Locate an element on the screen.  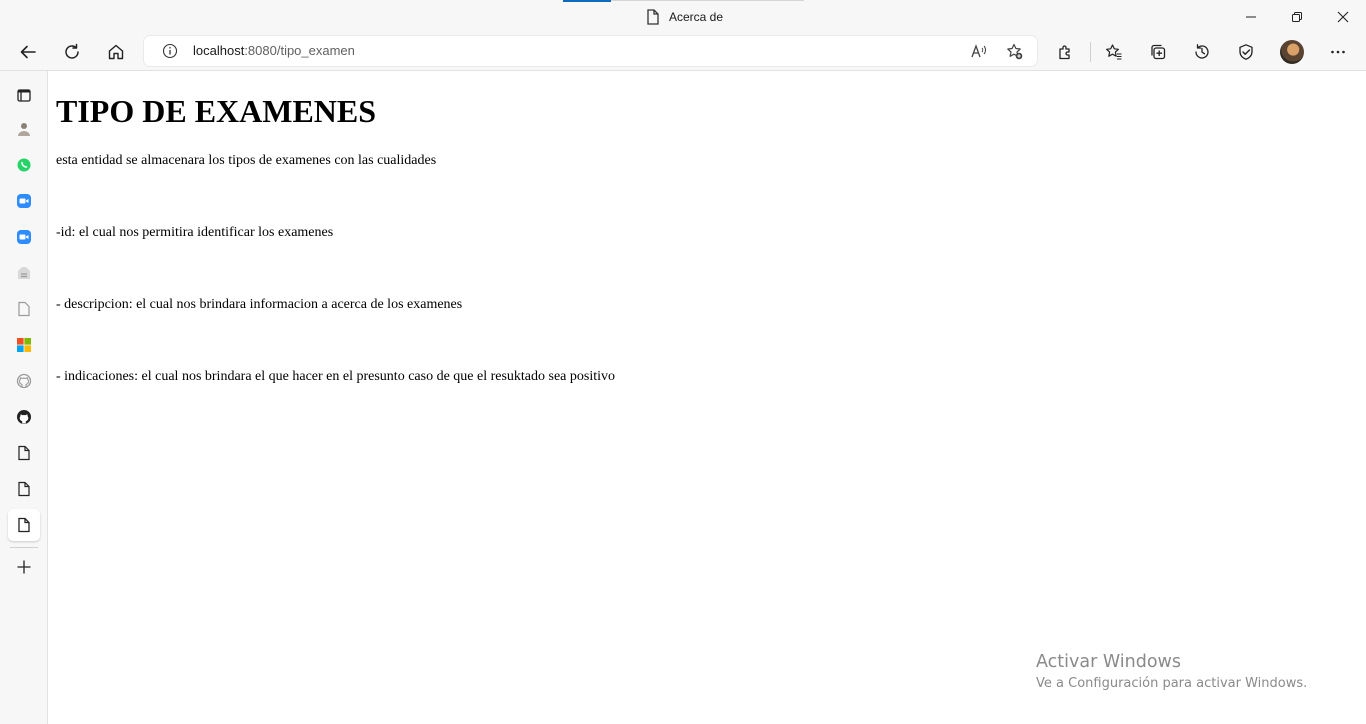
refresh-icon is located at coordinates (72, 51).